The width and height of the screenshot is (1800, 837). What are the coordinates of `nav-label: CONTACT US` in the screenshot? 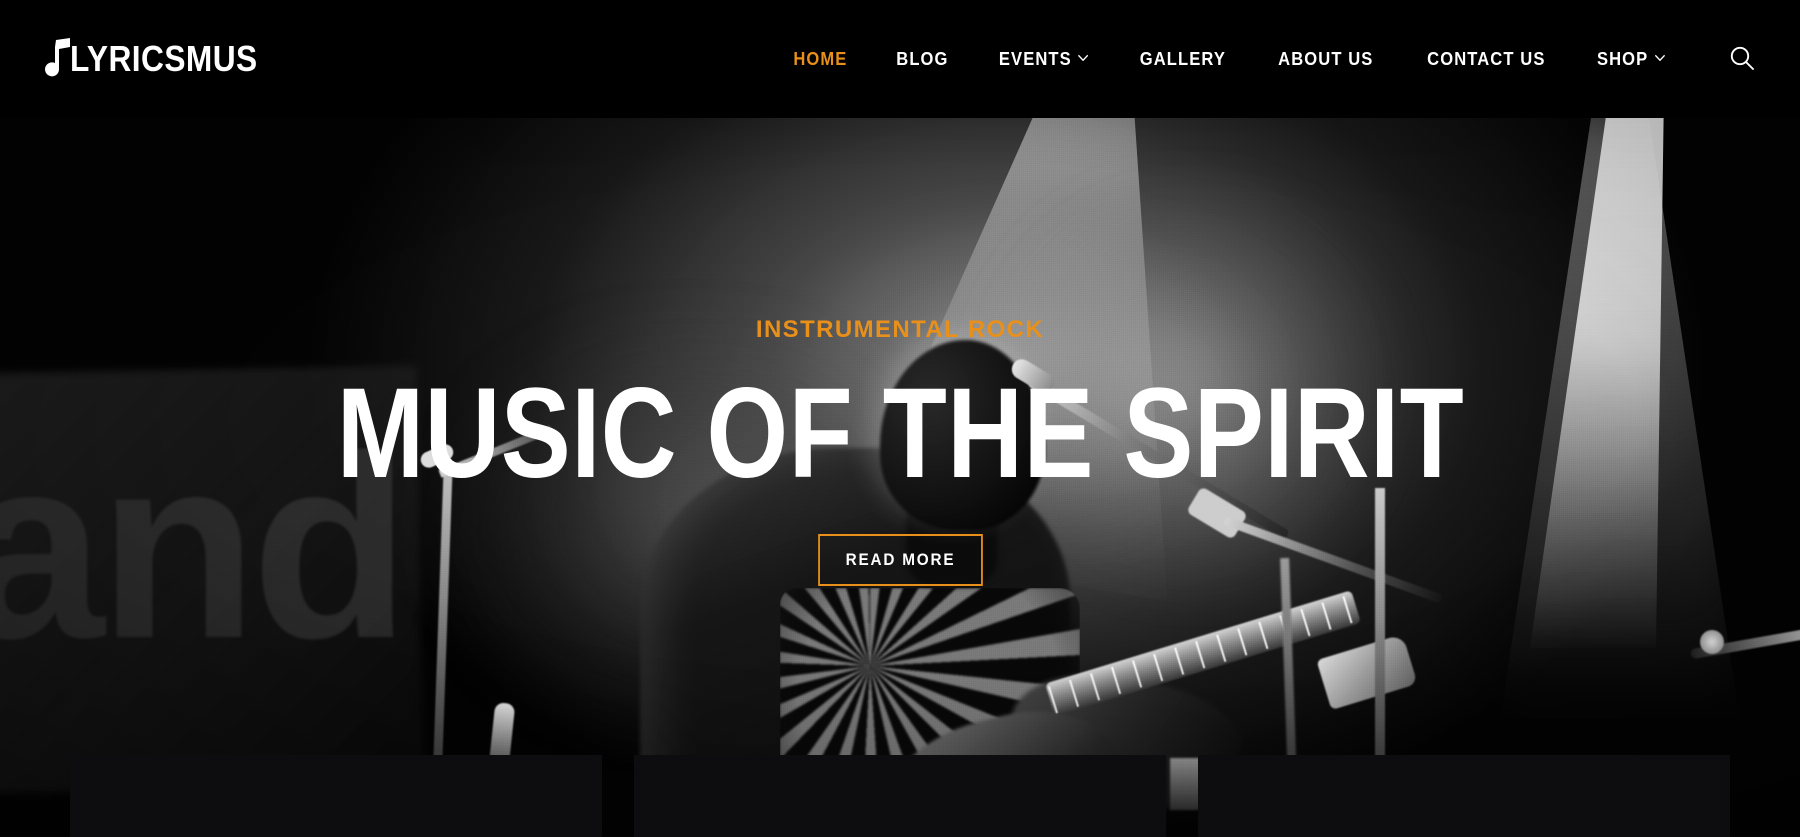 It's located at (1486, 58).